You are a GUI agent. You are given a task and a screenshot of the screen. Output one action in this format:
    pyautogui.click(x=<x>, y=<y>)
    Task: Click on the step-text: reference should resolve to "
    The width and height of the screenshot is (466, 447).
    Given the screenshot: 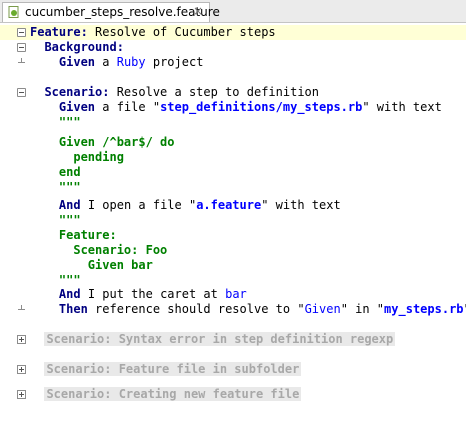 What is the action you would take?
    pyautogui.click(x=196, y=309)
    